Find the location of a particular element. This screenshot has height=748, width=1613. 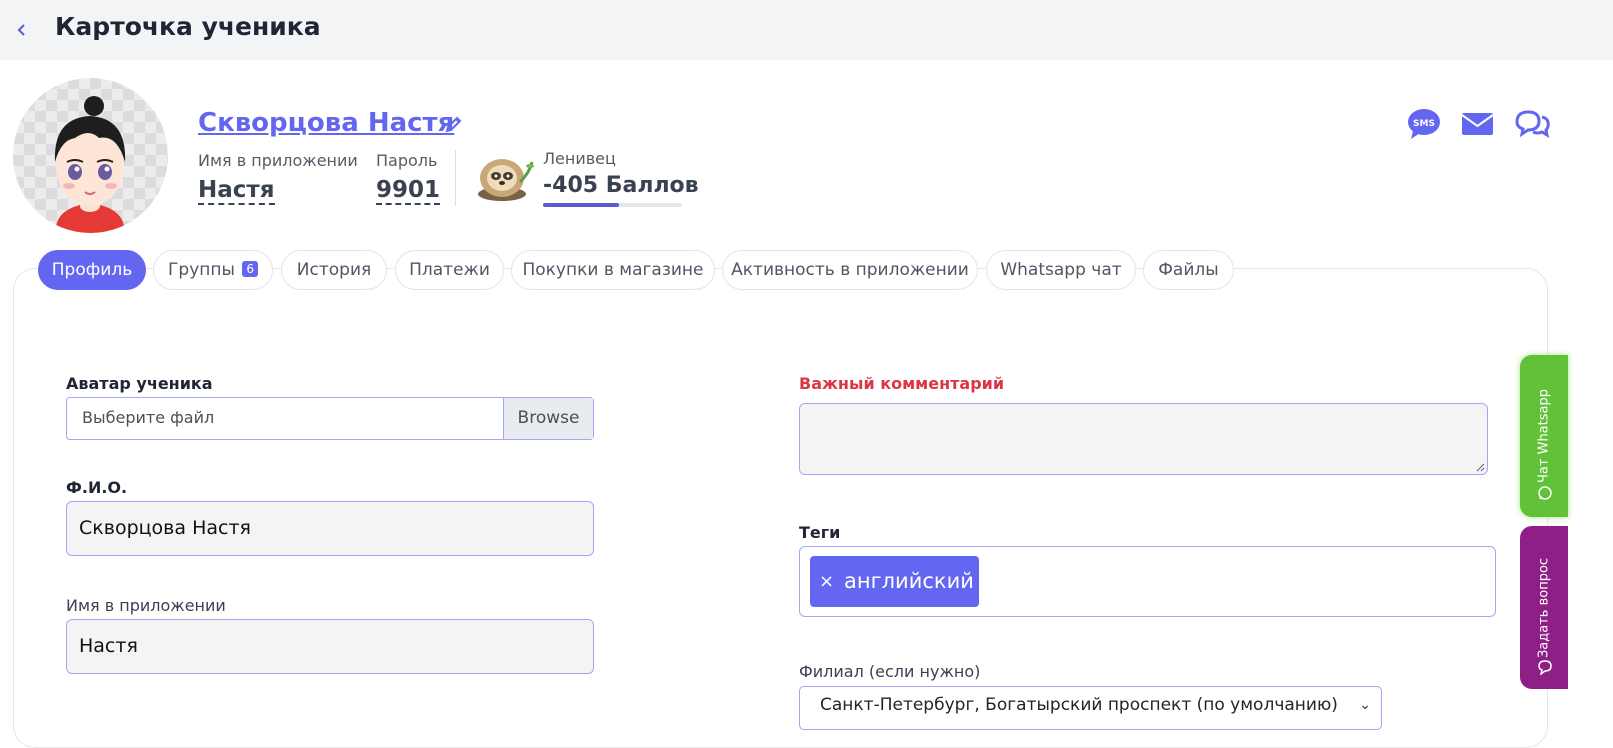

mail-icon is located at coordinates (1477, 124).